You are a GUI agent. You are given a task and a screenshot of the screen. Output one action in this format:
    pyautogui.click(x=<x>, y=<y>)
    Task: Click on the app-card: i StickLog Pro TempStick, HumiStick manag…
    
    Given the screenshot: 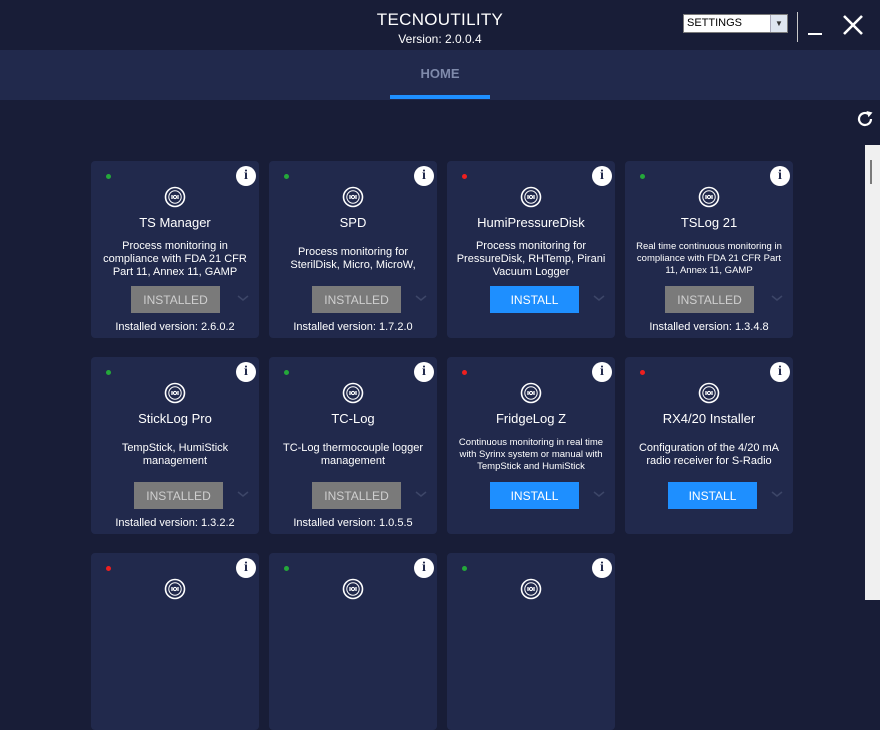 What is the action you would take?
    pyautogui.click(x=175, y=445)
    